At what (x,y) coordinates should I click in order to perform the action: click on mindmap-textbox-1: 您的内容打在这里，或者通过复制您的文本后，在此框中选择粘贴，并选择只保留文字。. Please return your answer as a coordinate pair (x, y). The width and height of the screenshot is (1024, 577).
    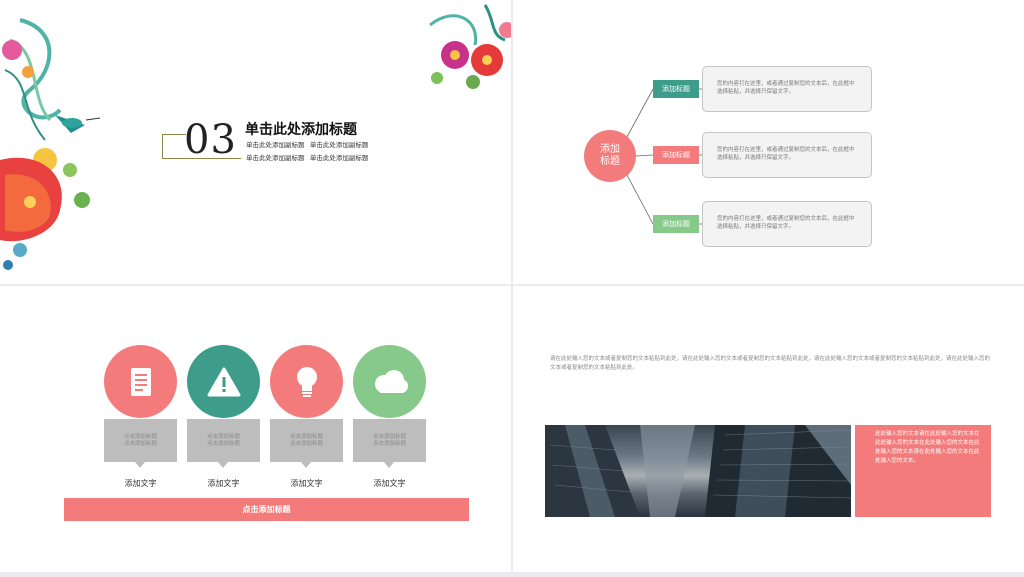
    Looking at the image, I should click on (787, 89).